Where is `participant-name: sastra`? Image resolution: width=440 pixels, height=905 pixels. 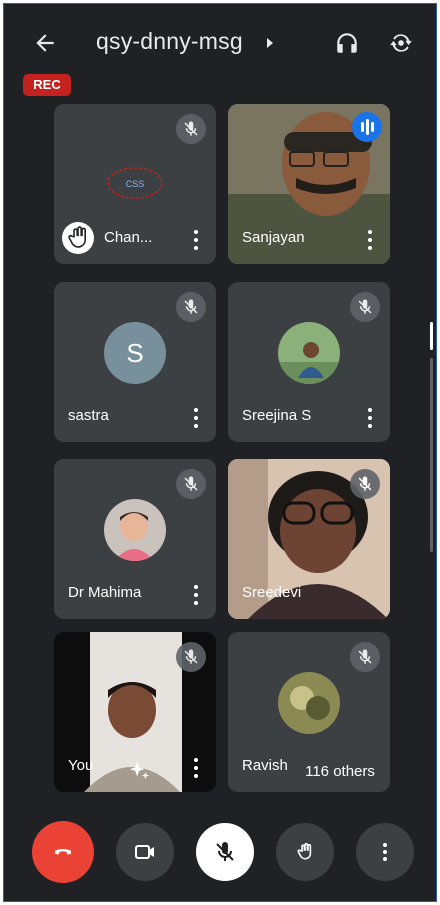 participant-name: sastra is located at coordinates (88, 415).